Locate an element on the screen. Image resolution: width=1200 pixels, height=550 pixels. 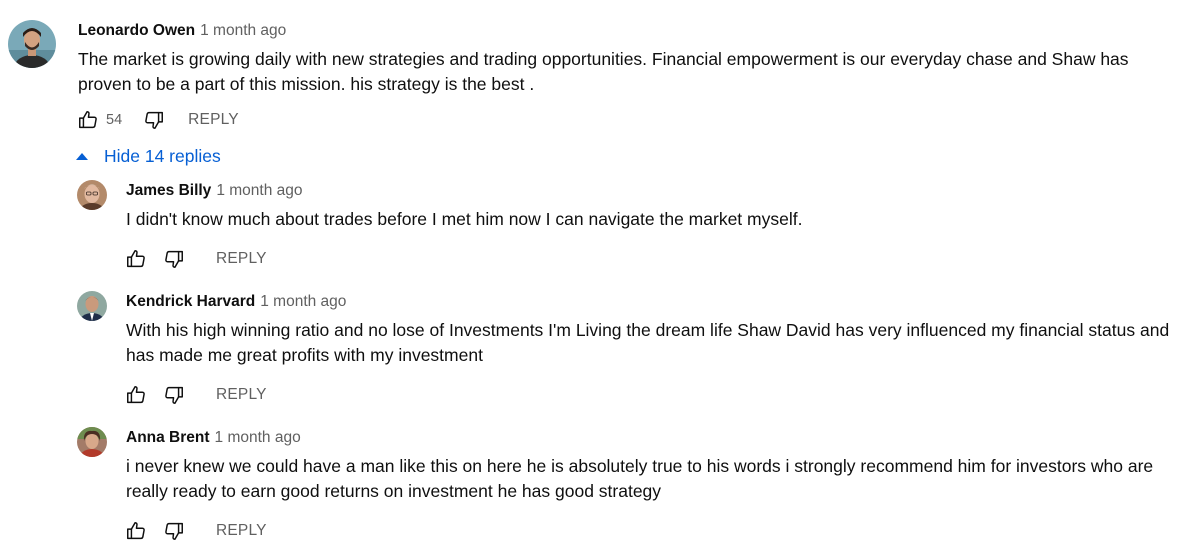
comment-header: Leonardo Owen 1 month ago is located at coordinates (182, 31).